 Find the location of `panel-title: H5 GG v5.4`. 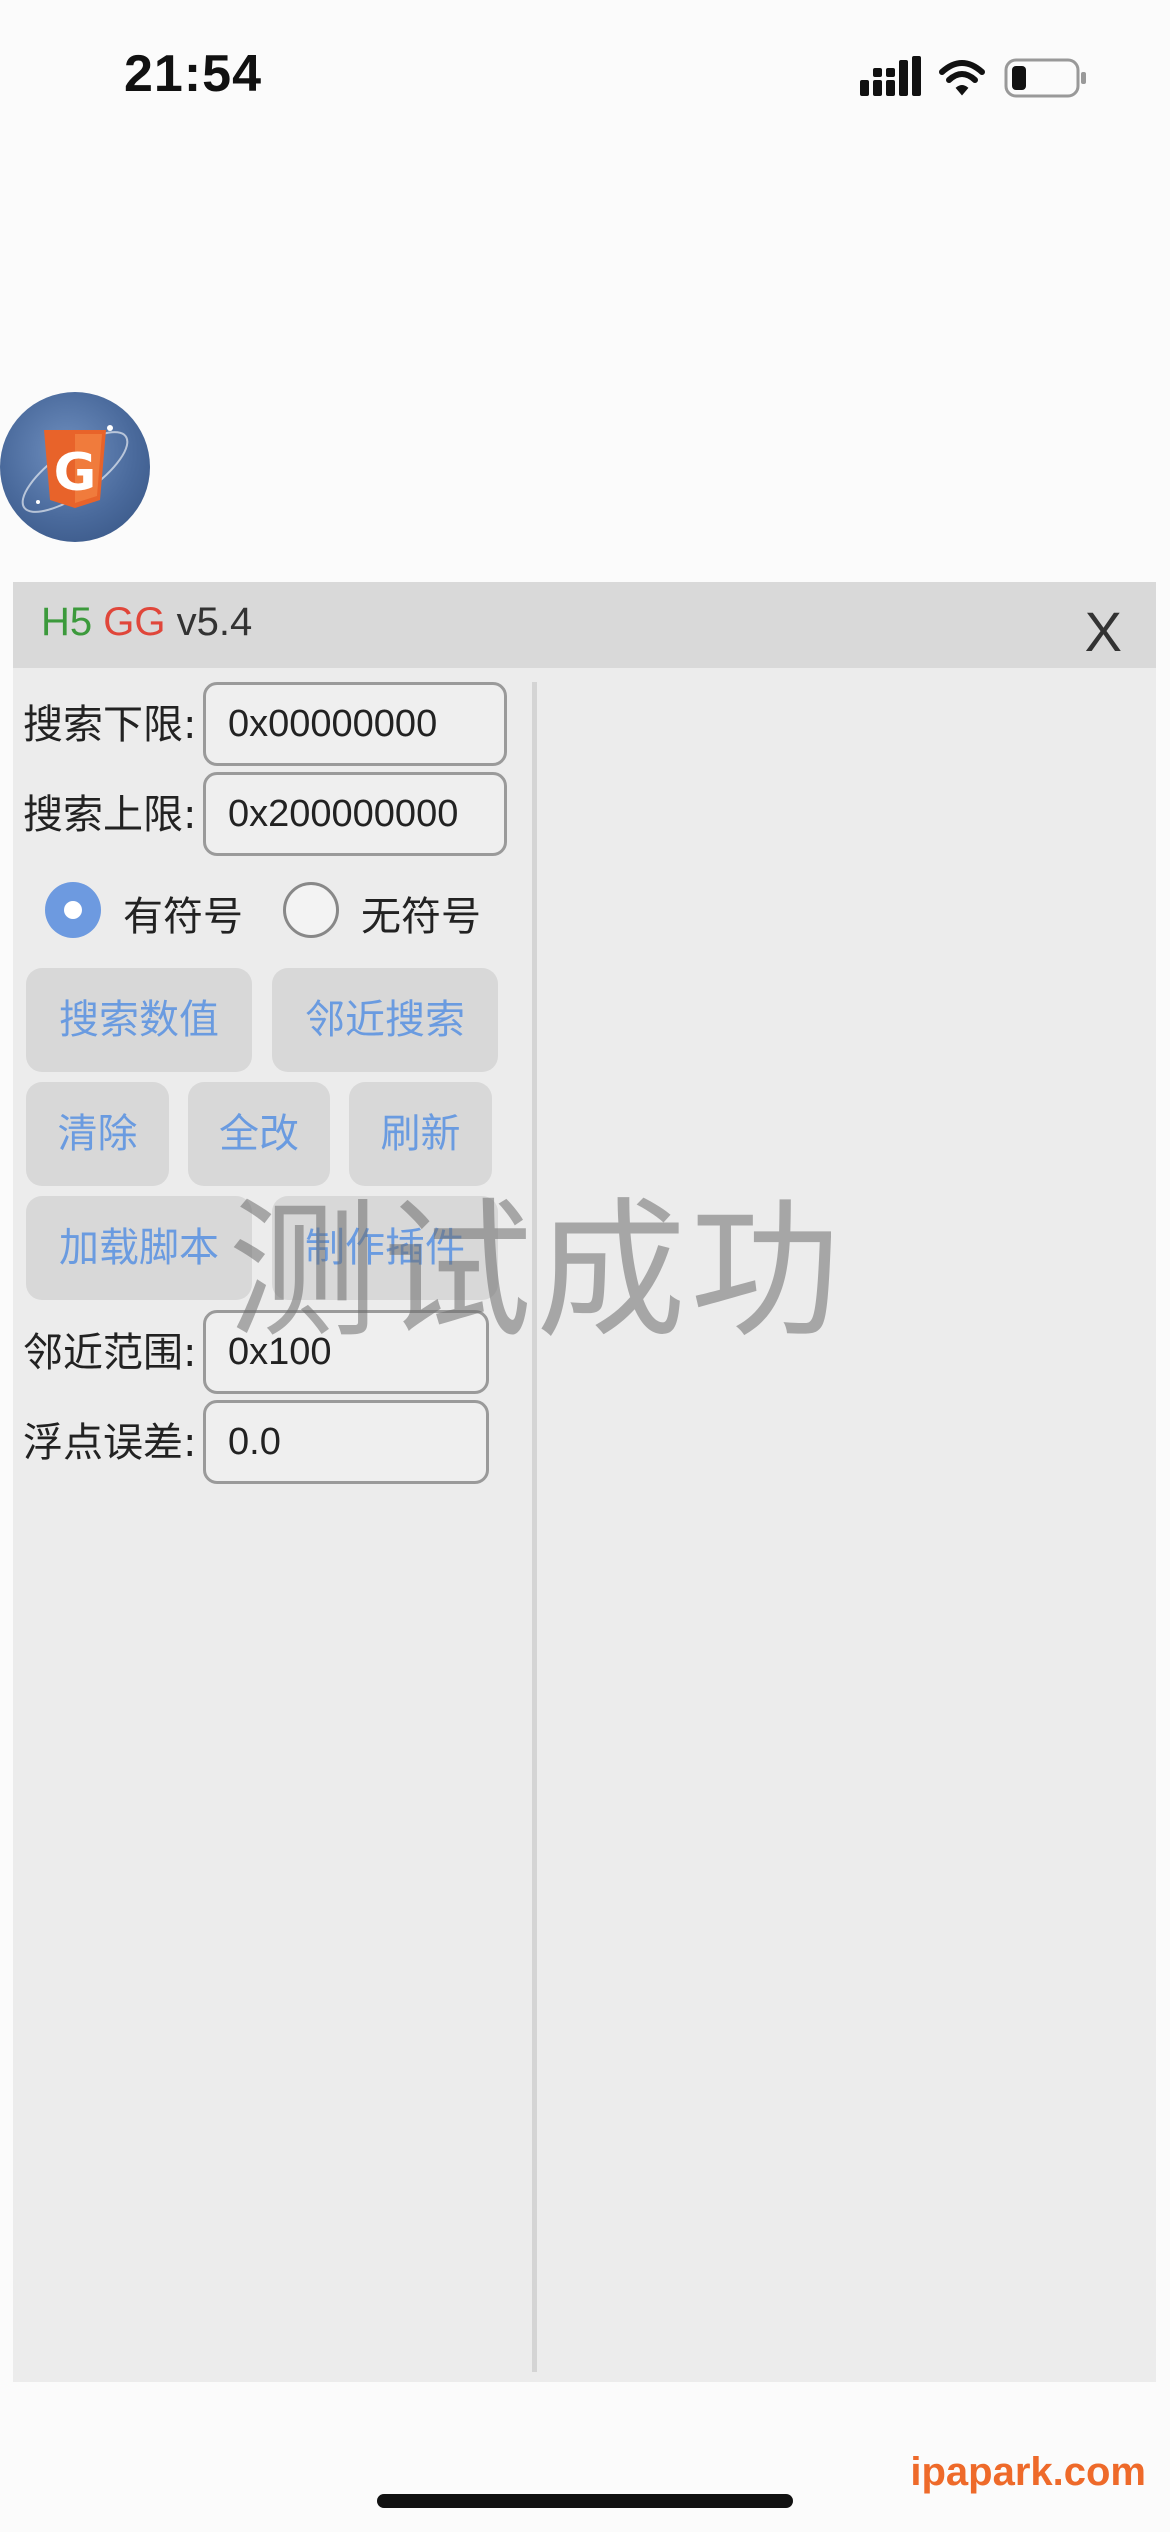

panel-title: H5 GG v5.4 is located at coordinates (146, 622).